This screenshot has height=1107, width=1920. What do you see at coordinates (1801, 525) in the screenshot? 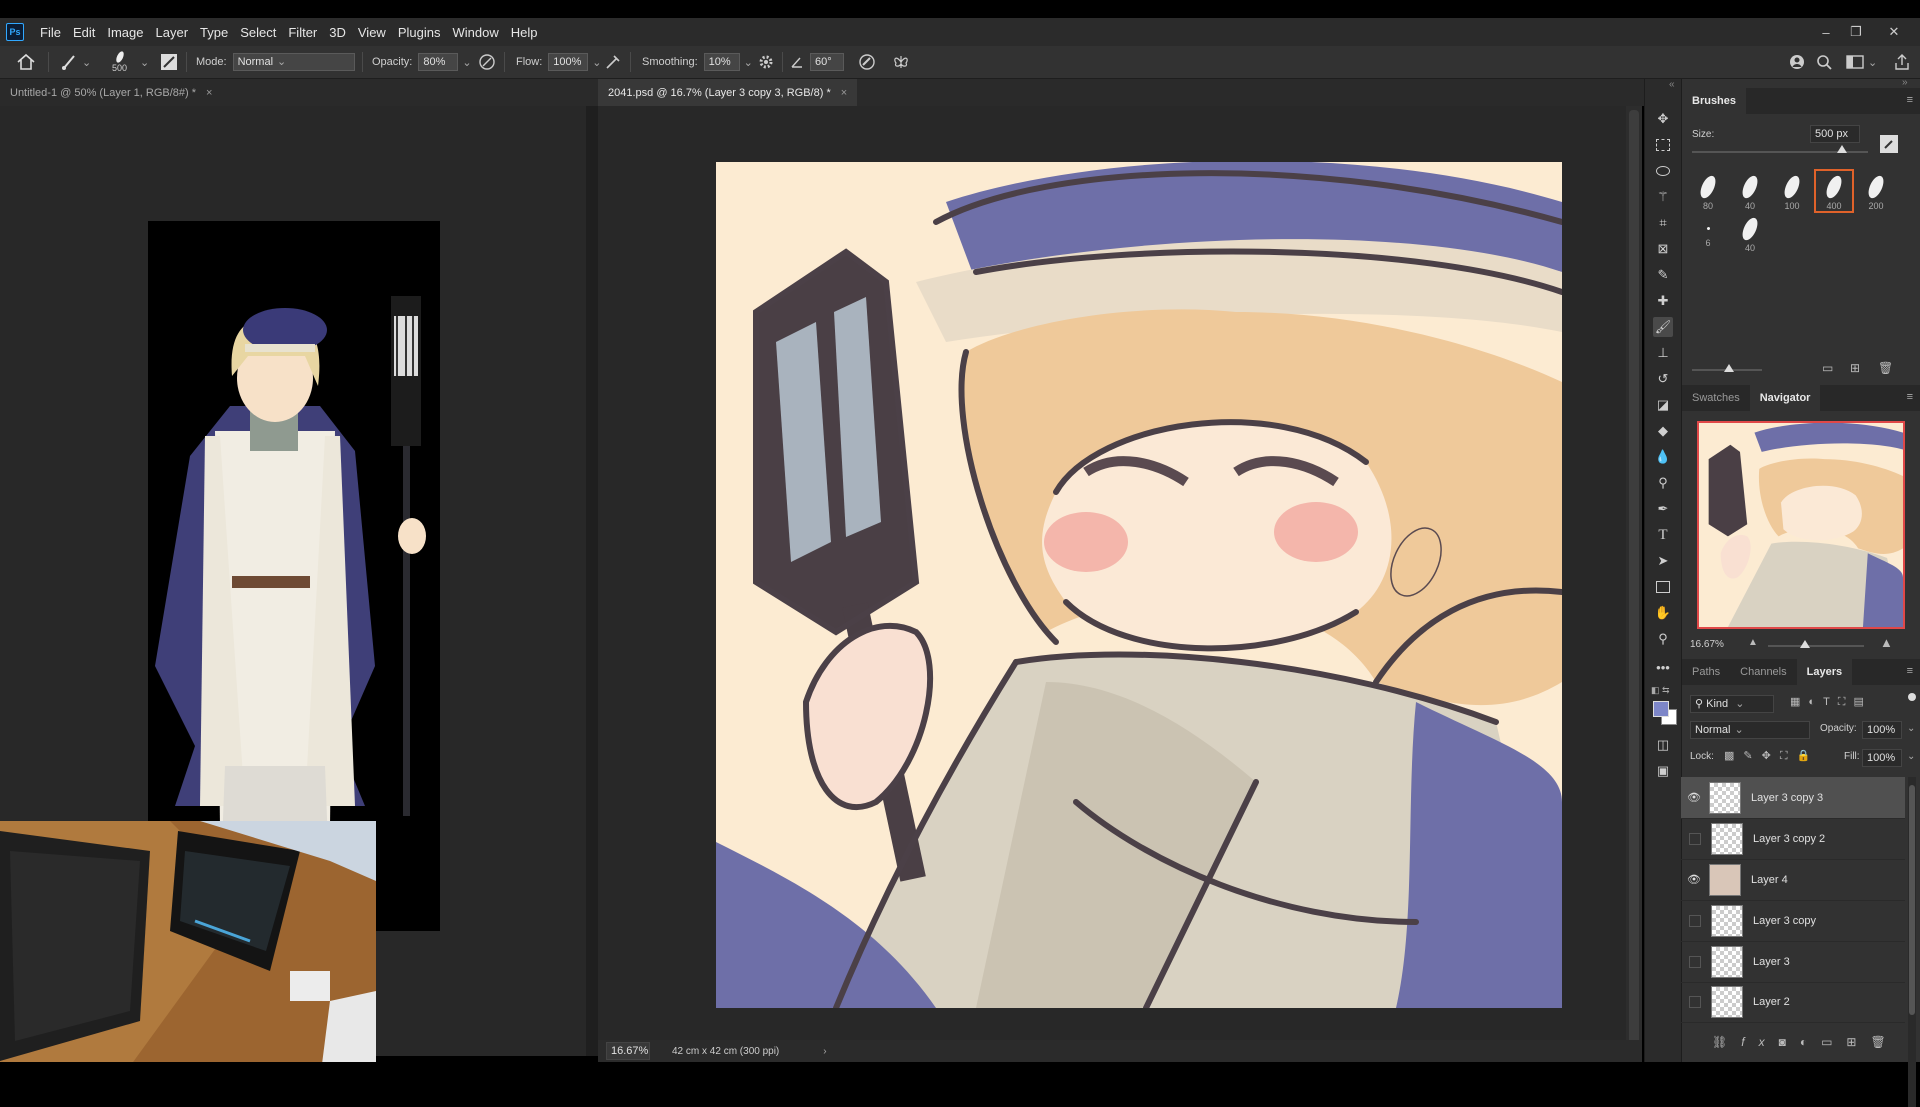
I see `navigator-preview` at bounding box center [1801, 525].